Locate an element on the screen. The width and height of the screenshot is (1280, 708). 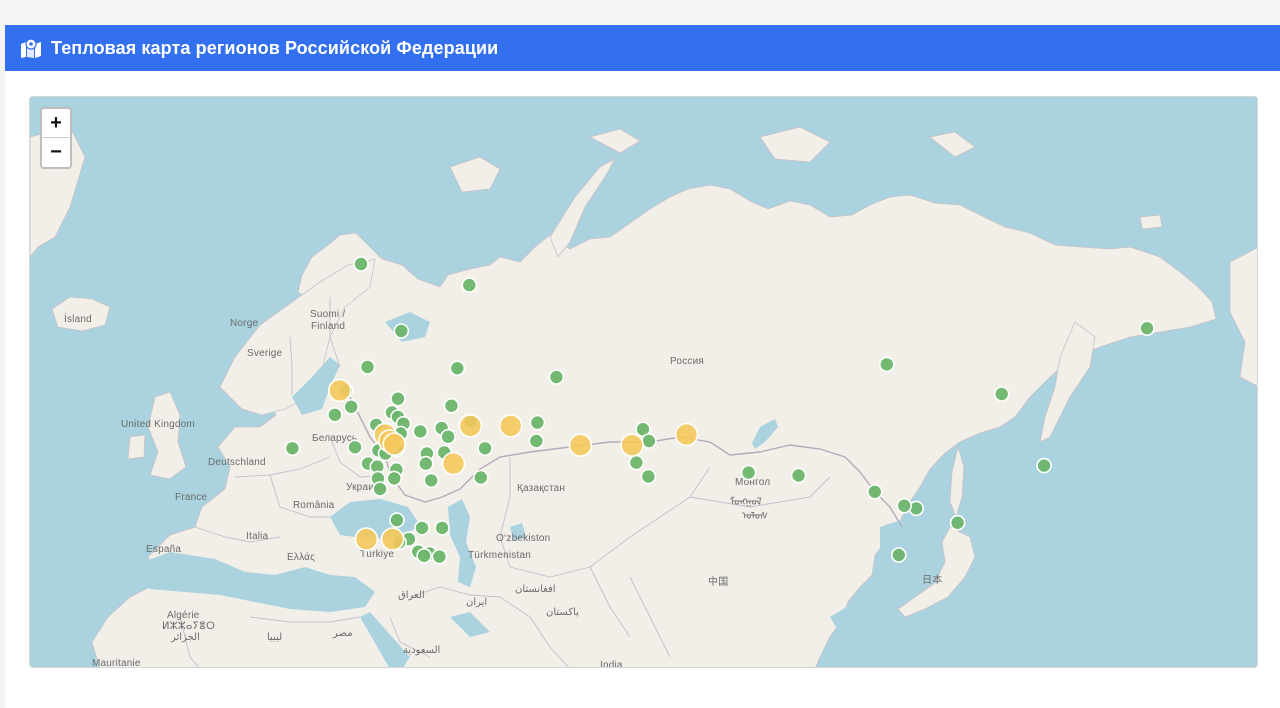
zoom-control: + − is located at coordinates (56, 138).